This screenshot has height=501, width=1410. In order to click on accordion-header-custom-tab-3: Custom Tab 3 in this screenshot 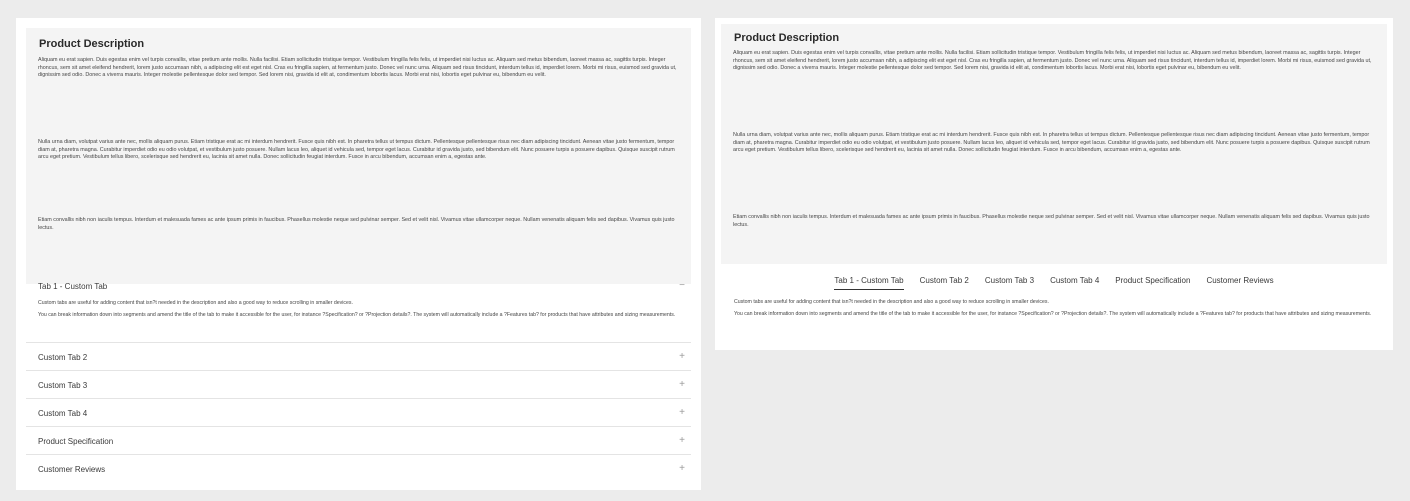, I will do `click(364, 385)`.